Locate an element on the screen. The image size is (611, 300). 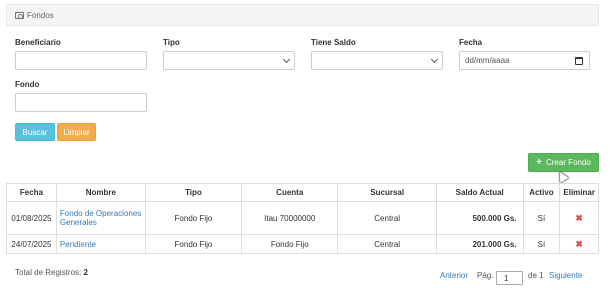
col-sucursal: Sucursal is located at coordinates (387, 192).